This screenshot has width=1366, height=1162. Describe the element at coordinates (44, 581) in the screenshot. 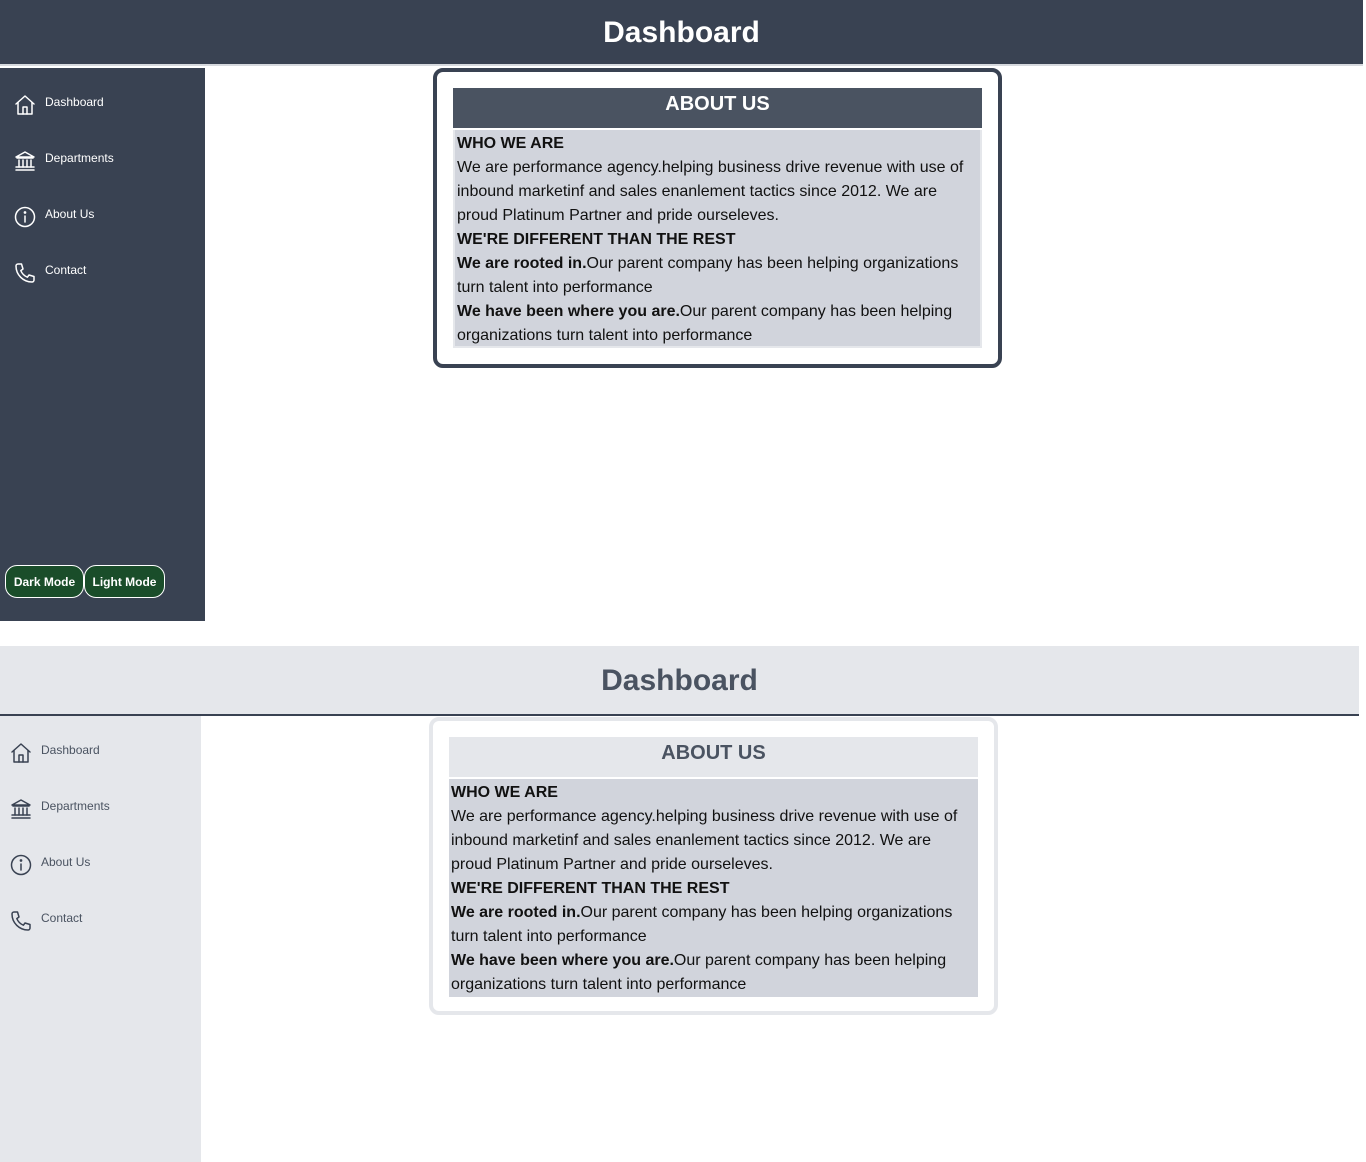

I see `dark-mode-button: Dark Mode` at that location.